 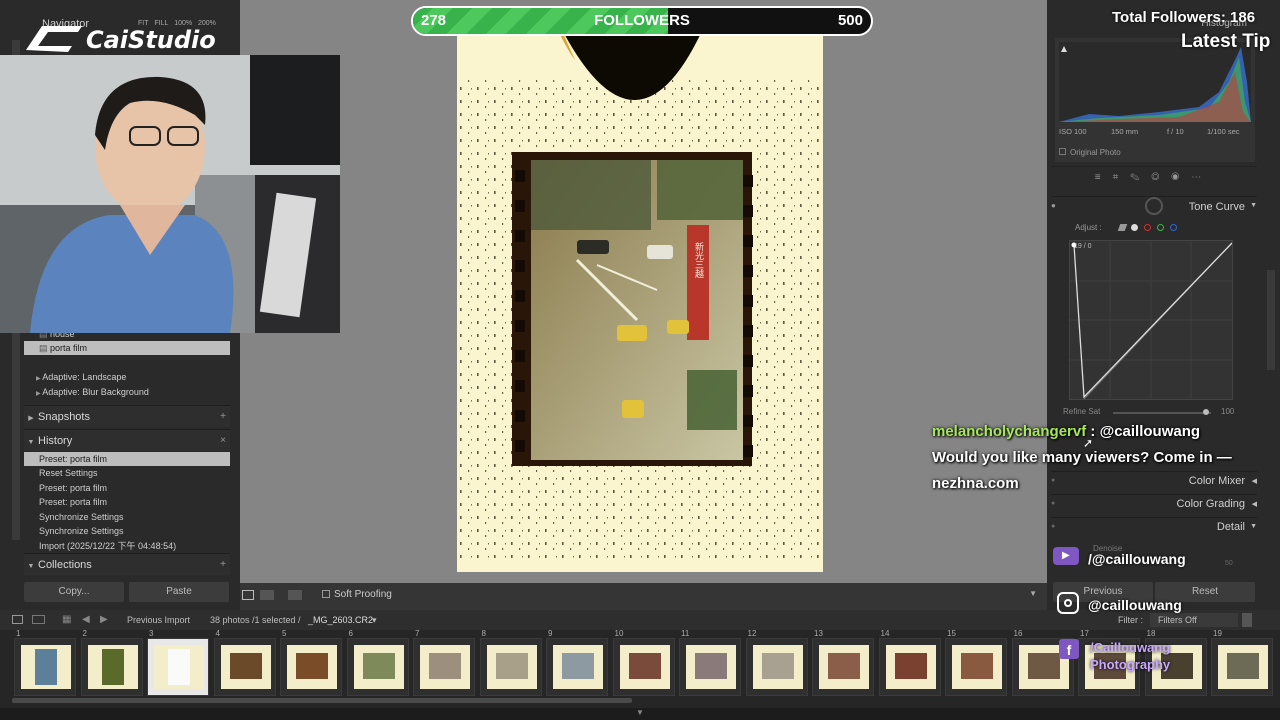 What do you see at coordinates (1131, 620) in the screenshot?
I see `filter-label: Filter :` at bounding box center [1131, 620].